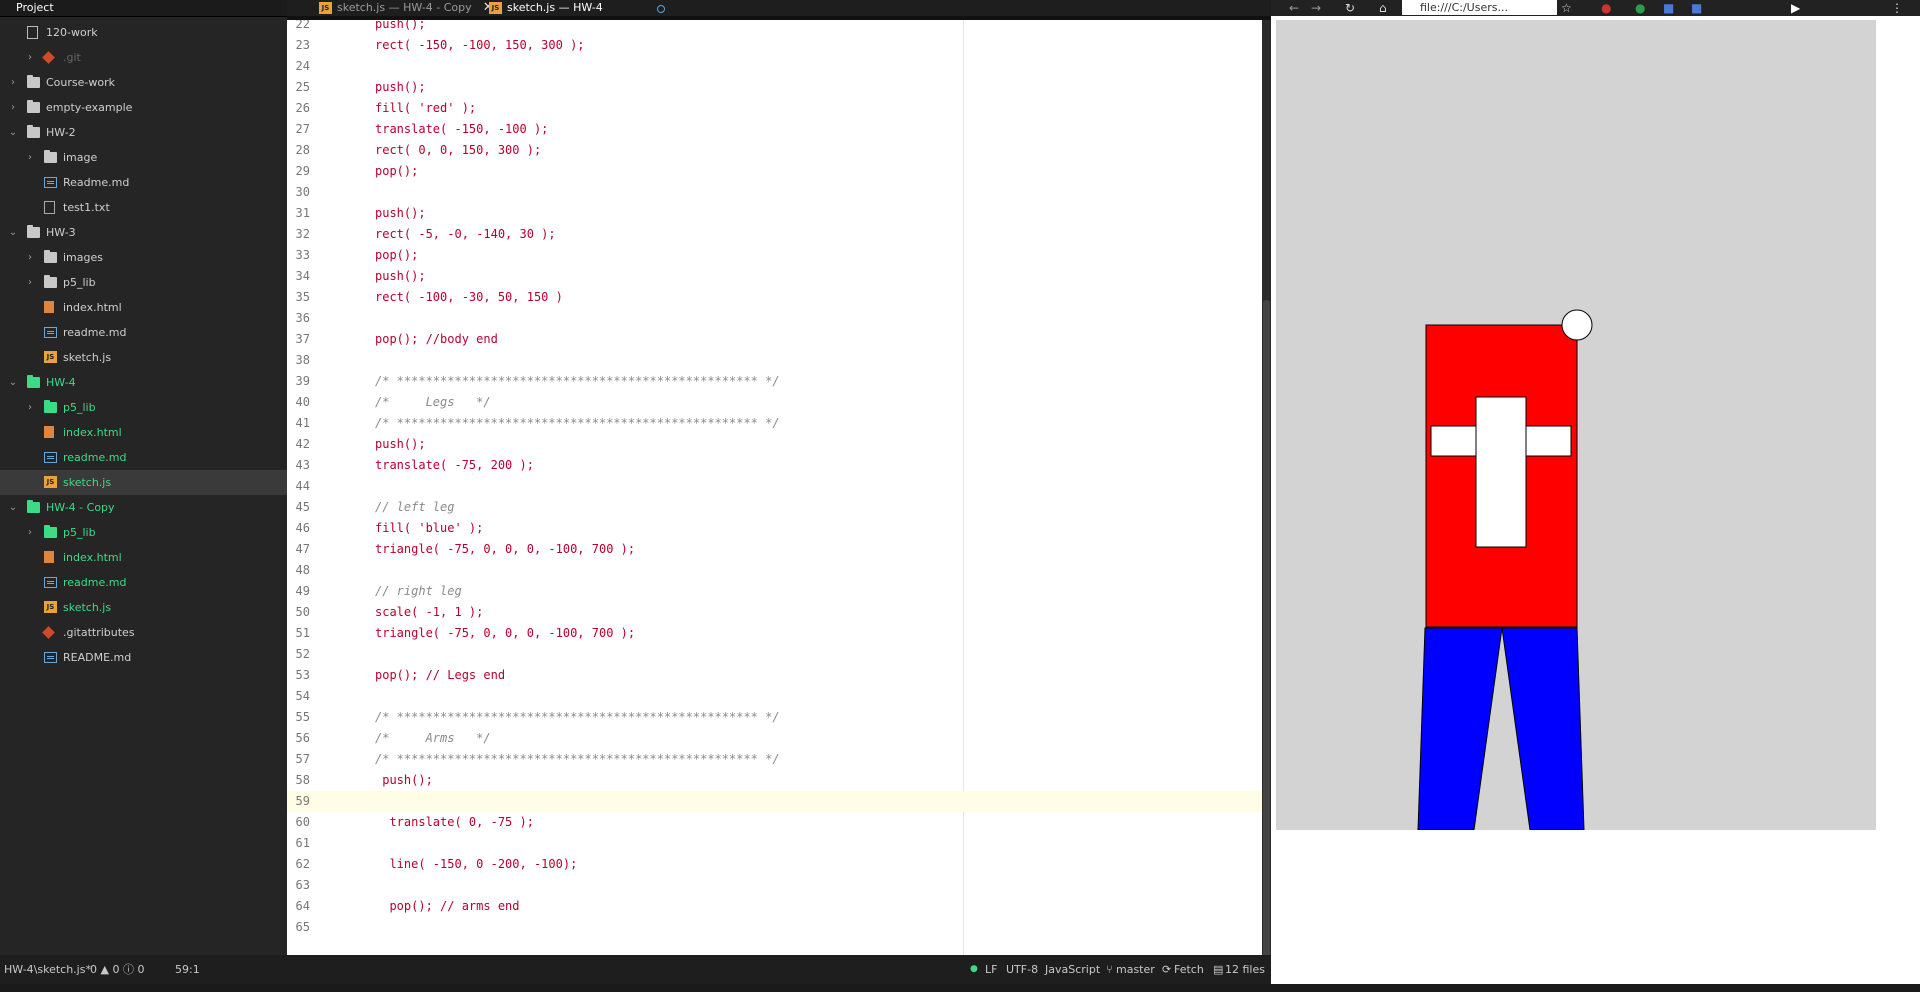  I want to click on problems-count: 0 ▲ 0 ⓘ 0, so click(117, 969).